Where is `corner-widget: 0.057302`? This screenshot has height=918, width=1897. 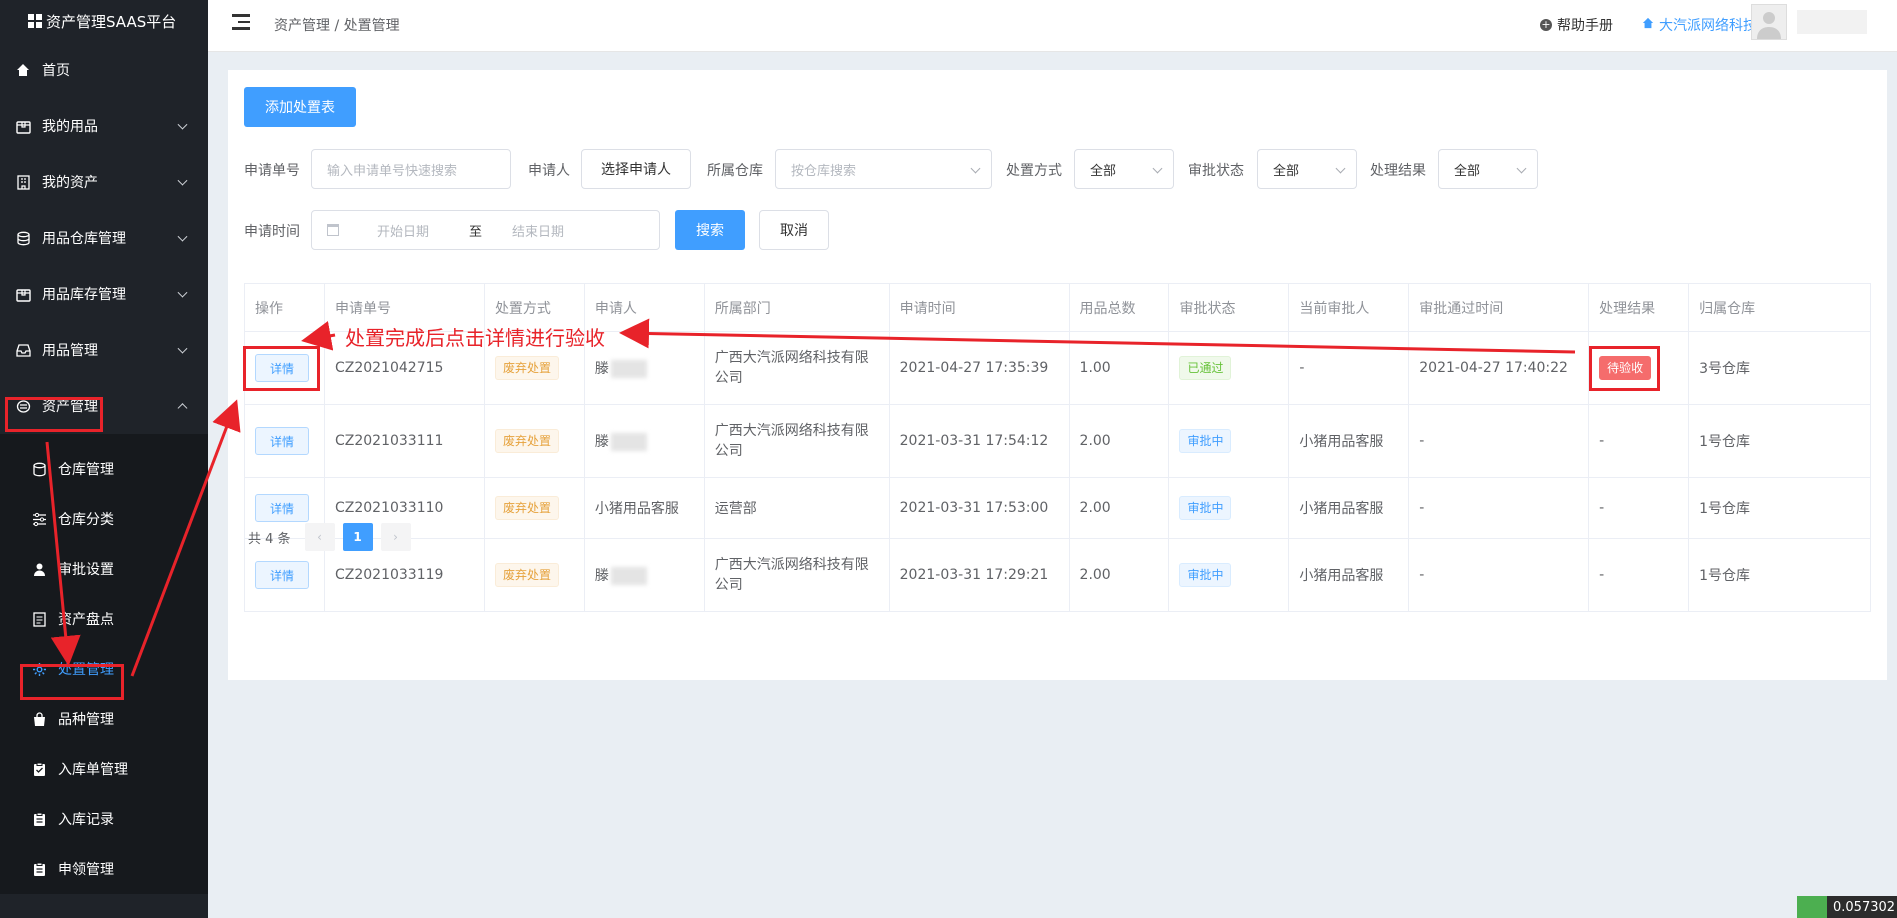 corner-widget: 0.057302 is located at coordinates (1847, 907).